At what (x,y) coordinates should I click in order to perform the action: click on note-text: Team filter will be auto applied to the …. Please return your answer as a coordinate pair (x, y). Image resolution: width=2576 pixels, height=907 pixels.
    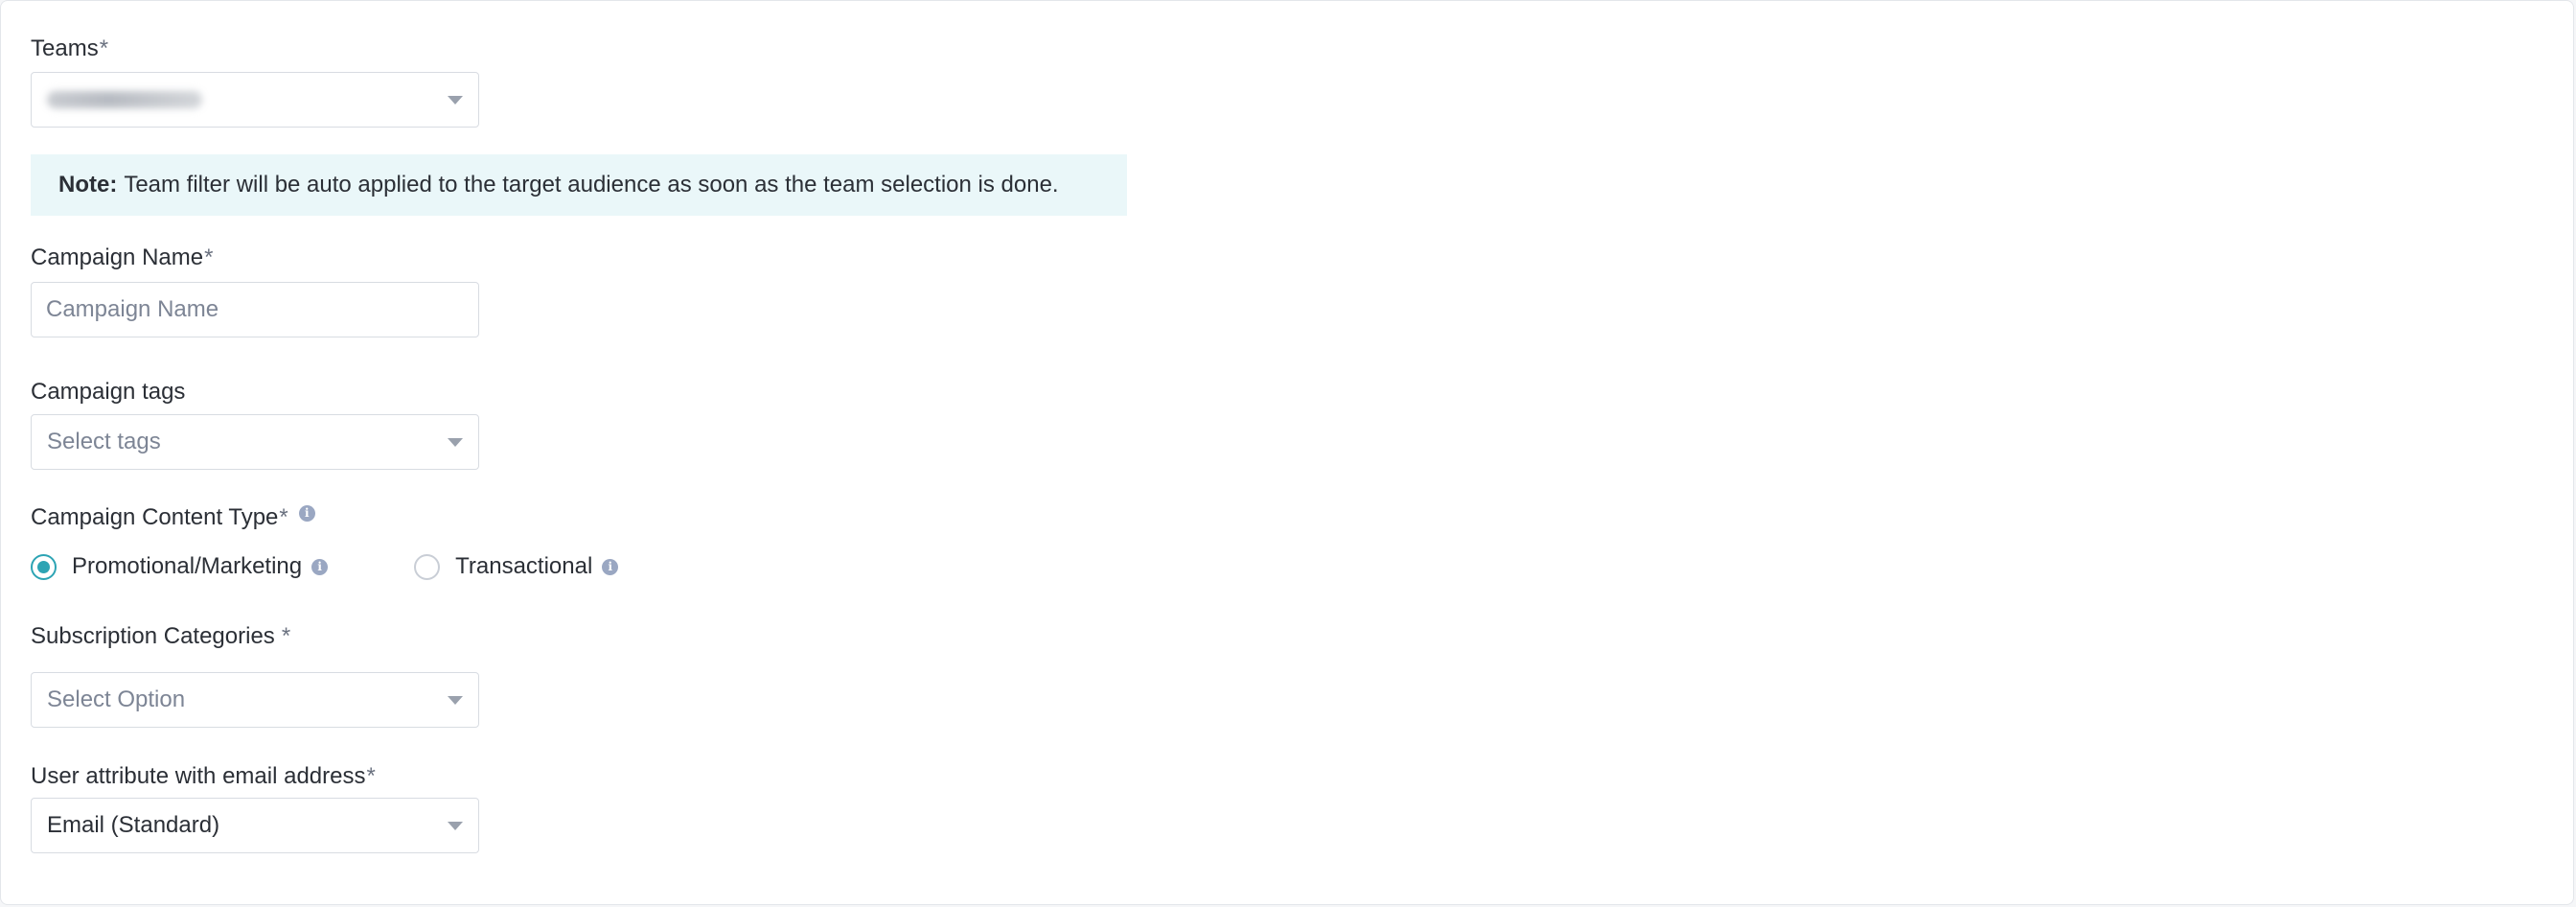
    Looking at the image, I should click on (591, 185).